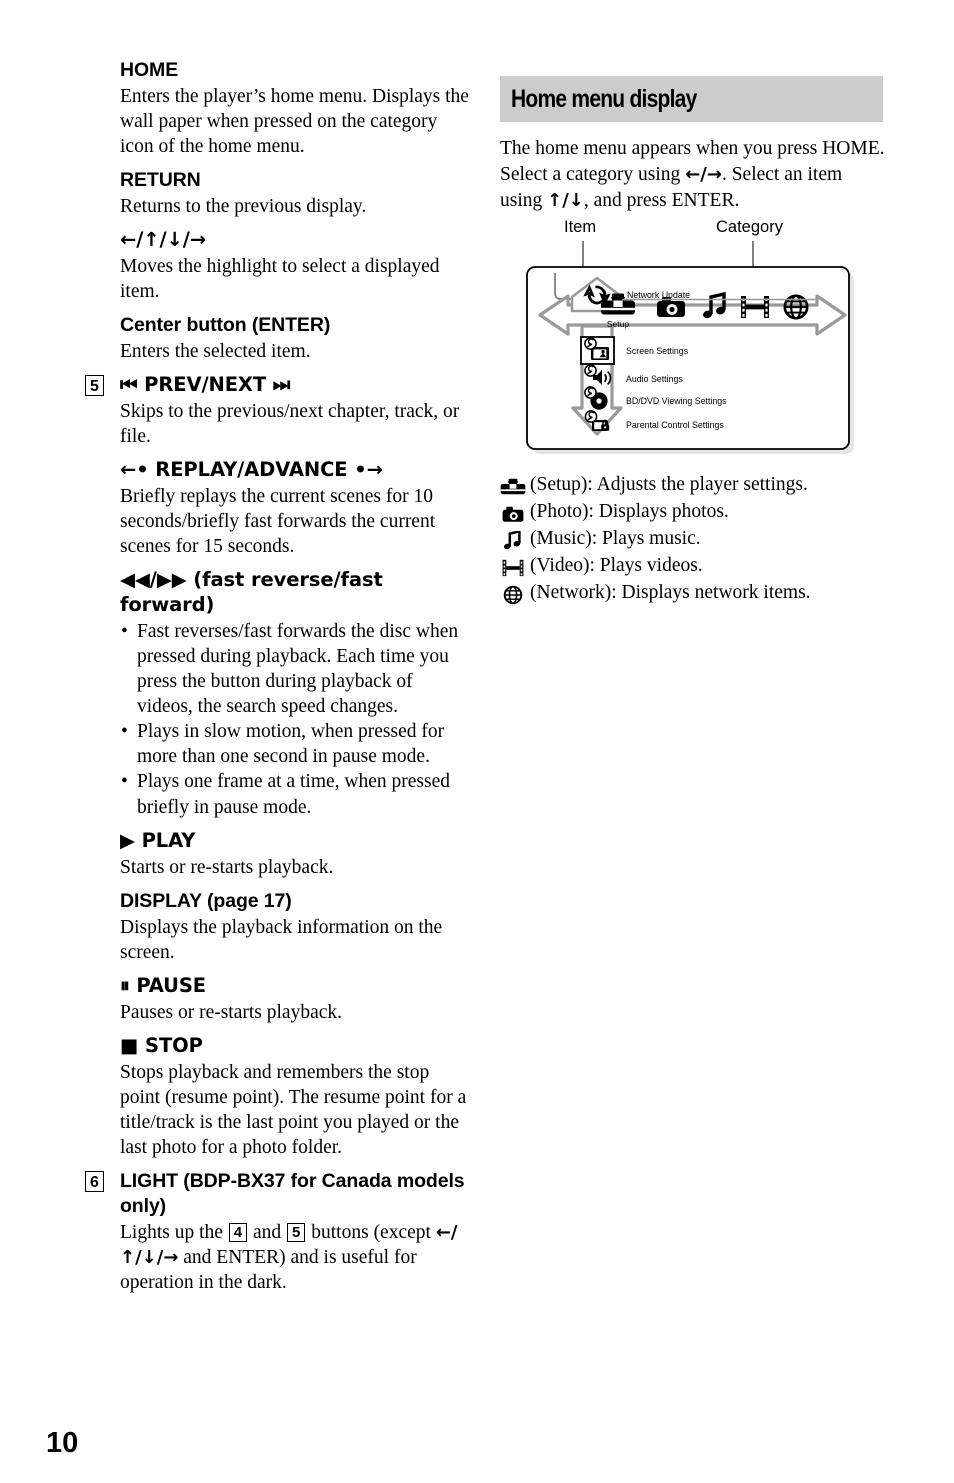 This screenshot has height=1483, width=954. I want to click on callout-label-item: Item, so click(580, 227).